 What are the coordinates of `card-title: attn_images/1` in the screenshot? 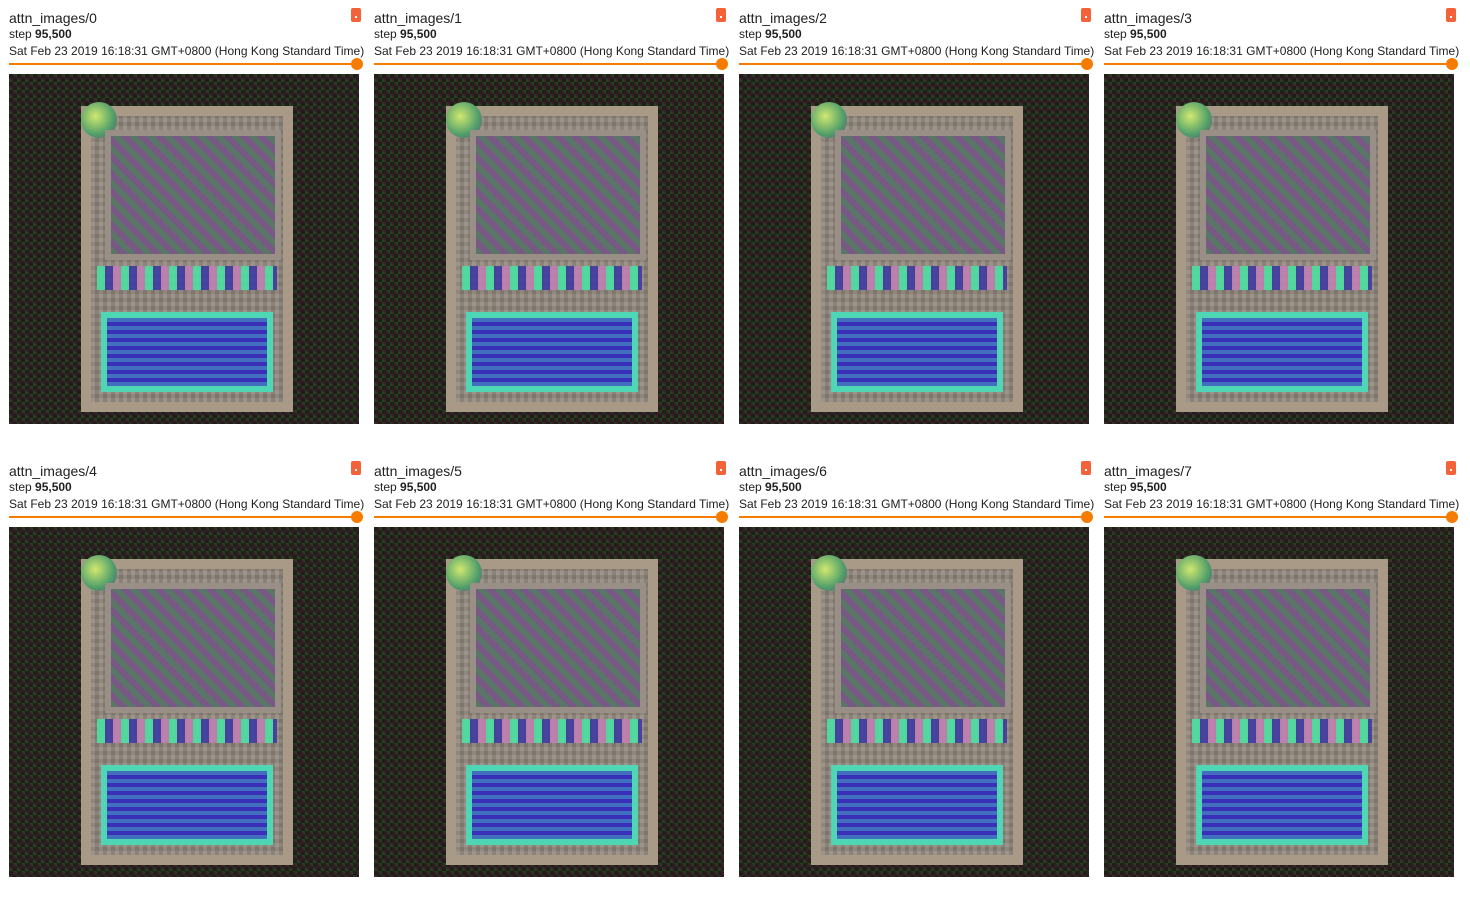 It's located at (418, 18).